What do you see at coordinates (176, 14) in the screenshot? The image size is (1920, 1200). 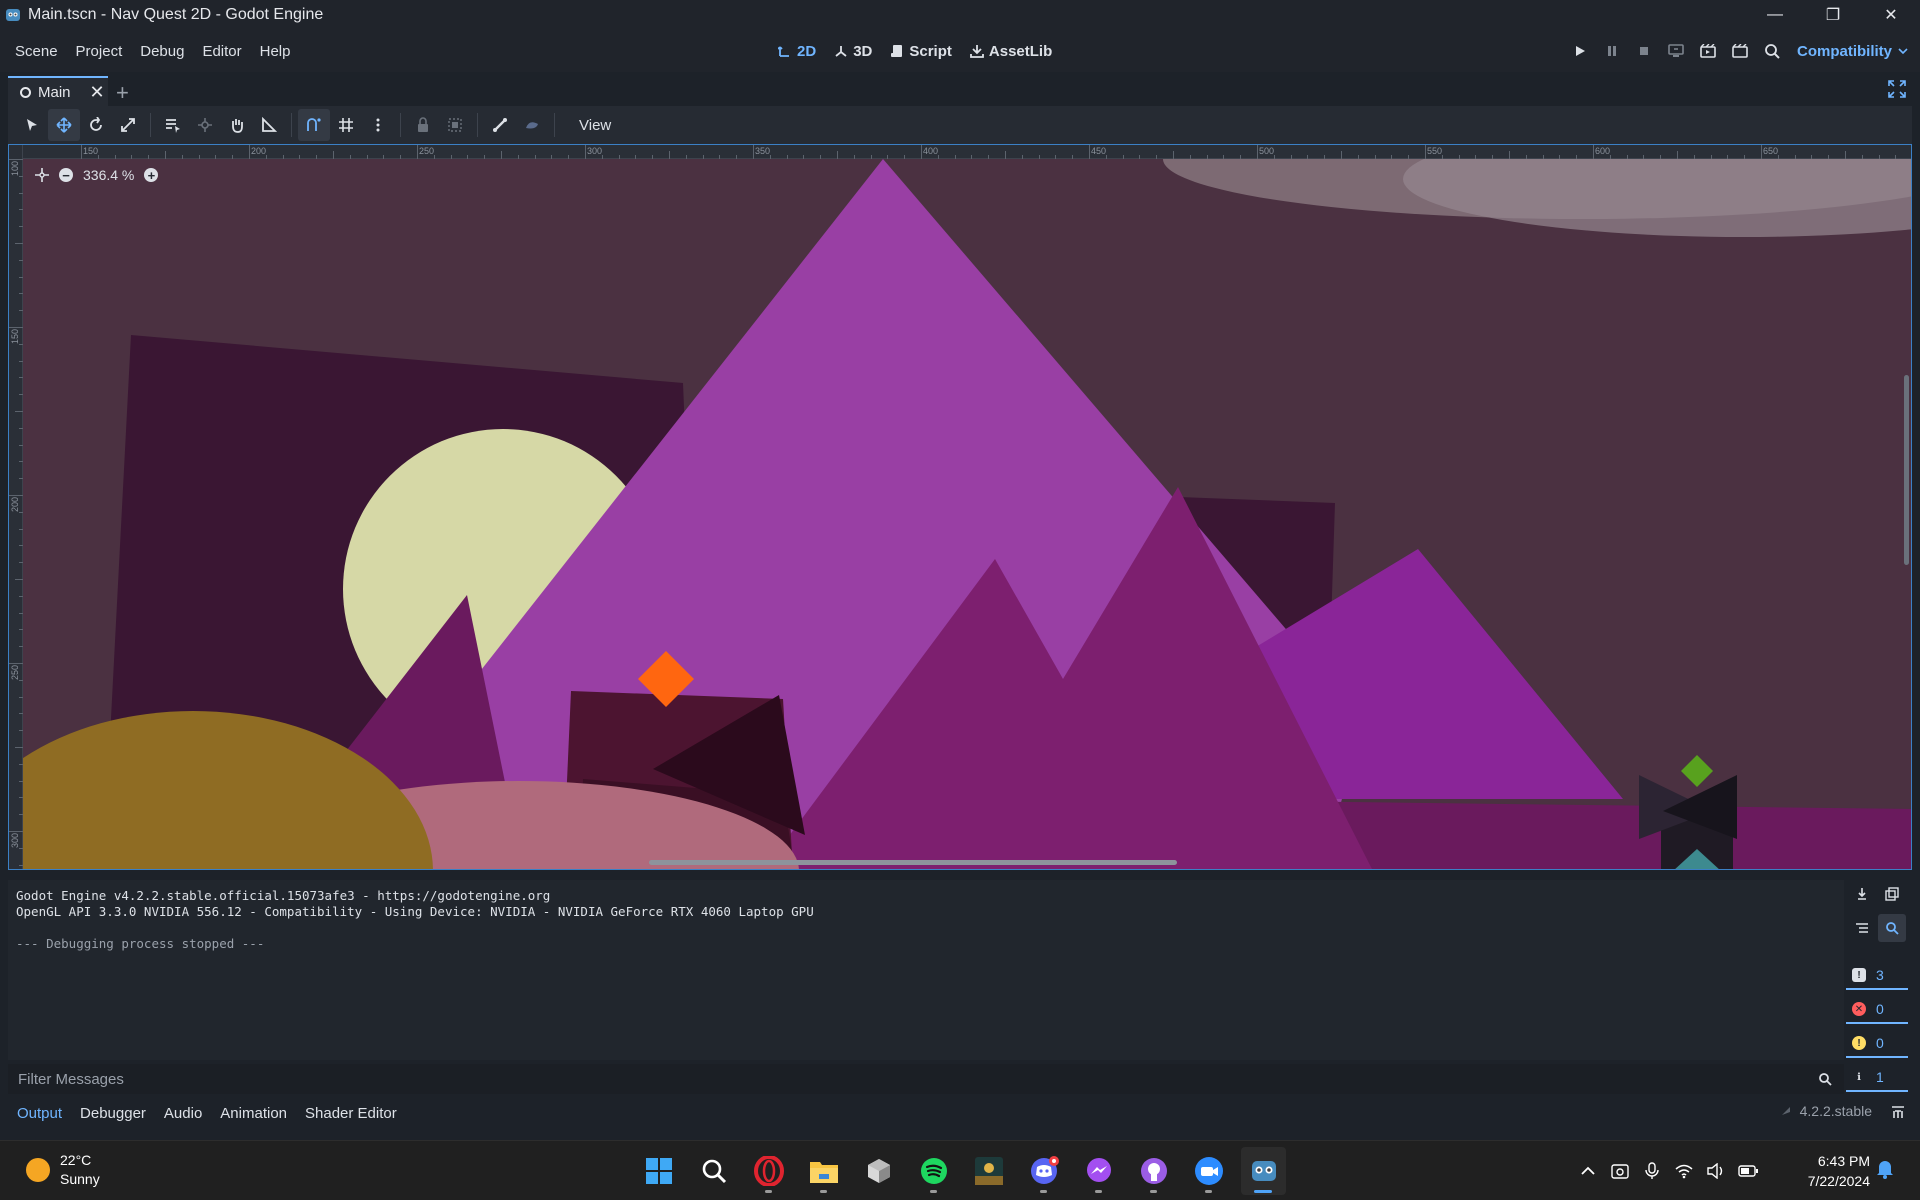 I see `window-title: Main.tscn - Nav Quest 2D - Godot Engine` at bounding box center [176, 14].